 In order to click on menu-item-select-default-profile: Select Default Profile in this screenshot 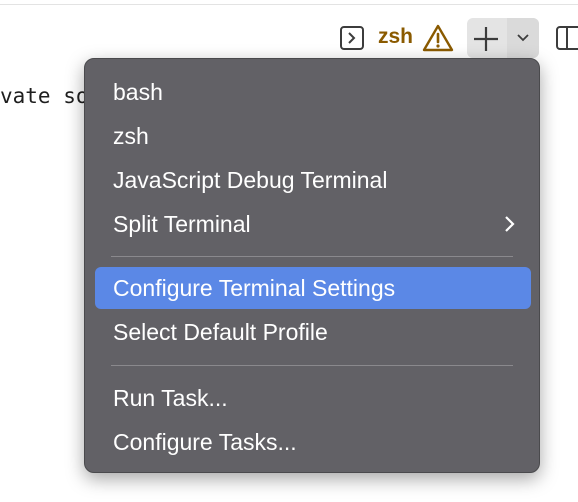, I will do `click(313, 332)`.